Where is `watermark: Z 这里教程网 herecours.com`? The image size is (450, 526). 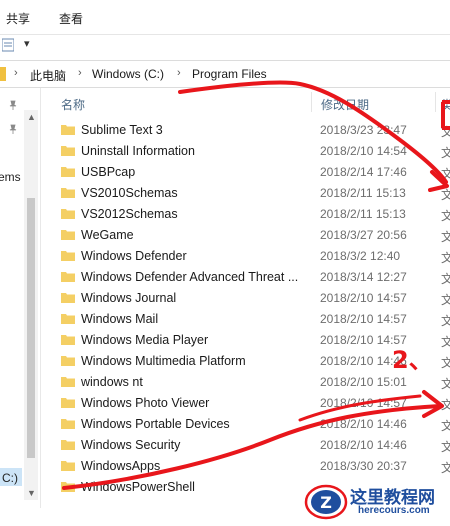 watermark: Z 这里教程网 herecours.com is located at coordinates (377, 502).